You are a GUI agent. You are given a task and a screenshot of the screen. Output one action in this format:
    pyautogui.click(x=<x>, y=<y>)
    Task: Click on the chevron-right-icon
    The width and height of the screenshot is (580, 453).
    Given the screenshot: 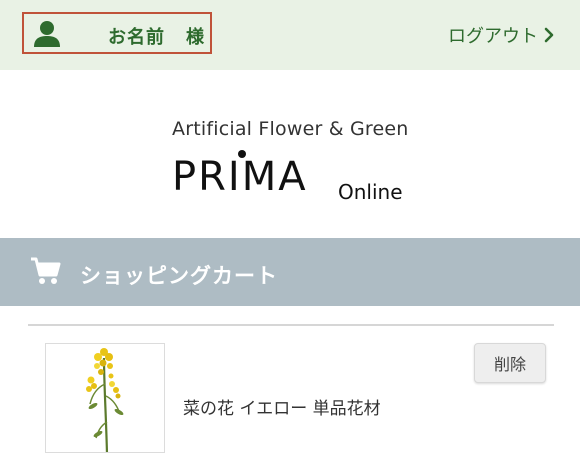 What is the action you would take?
    pyautogui.click(x=549, y=35)
    